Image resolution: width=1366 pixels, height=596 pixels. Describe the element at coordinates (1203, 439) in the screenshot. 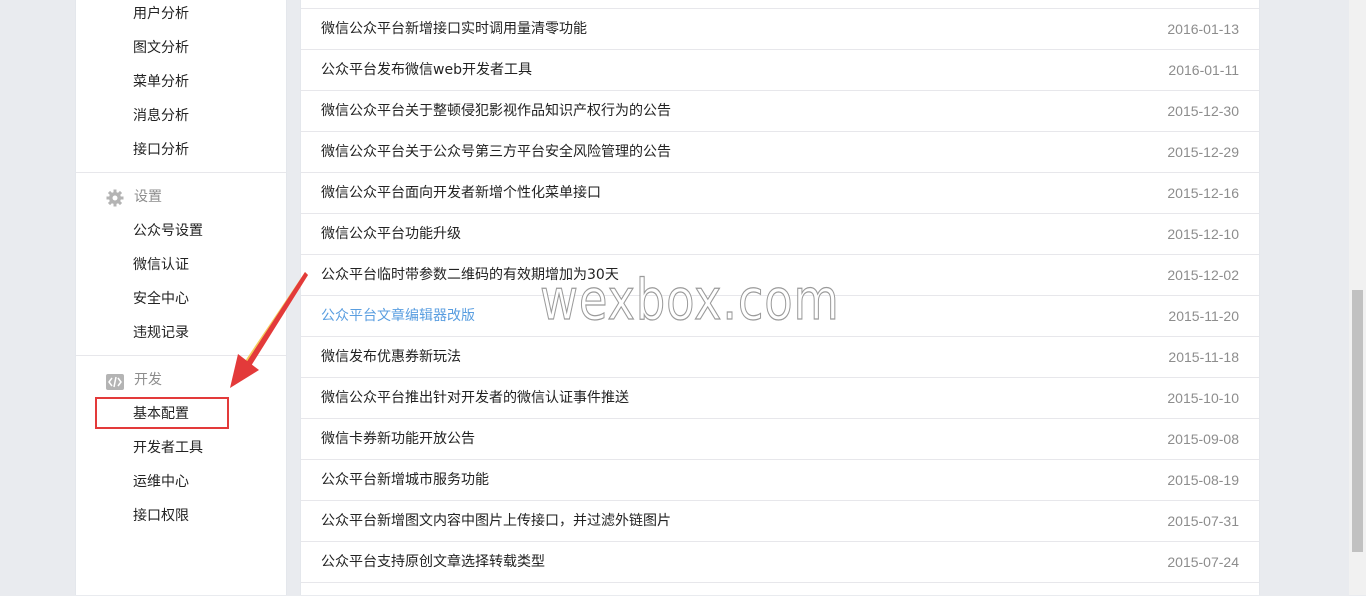

I see `news-date: 2015-09-08` at that location.